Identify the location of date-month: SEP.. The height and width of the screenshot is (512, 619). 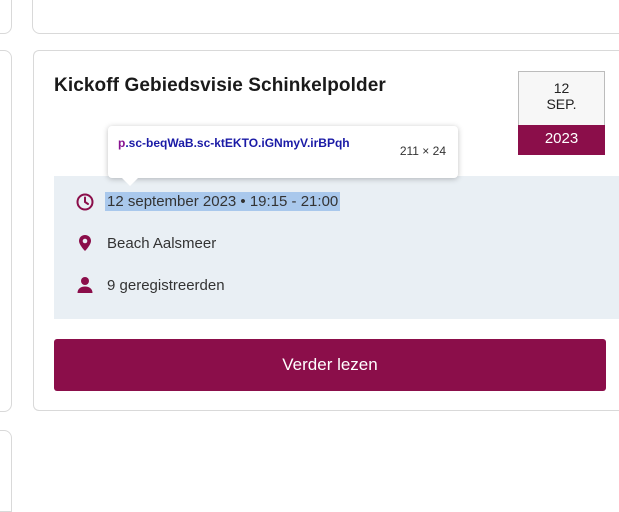
(561, 104).